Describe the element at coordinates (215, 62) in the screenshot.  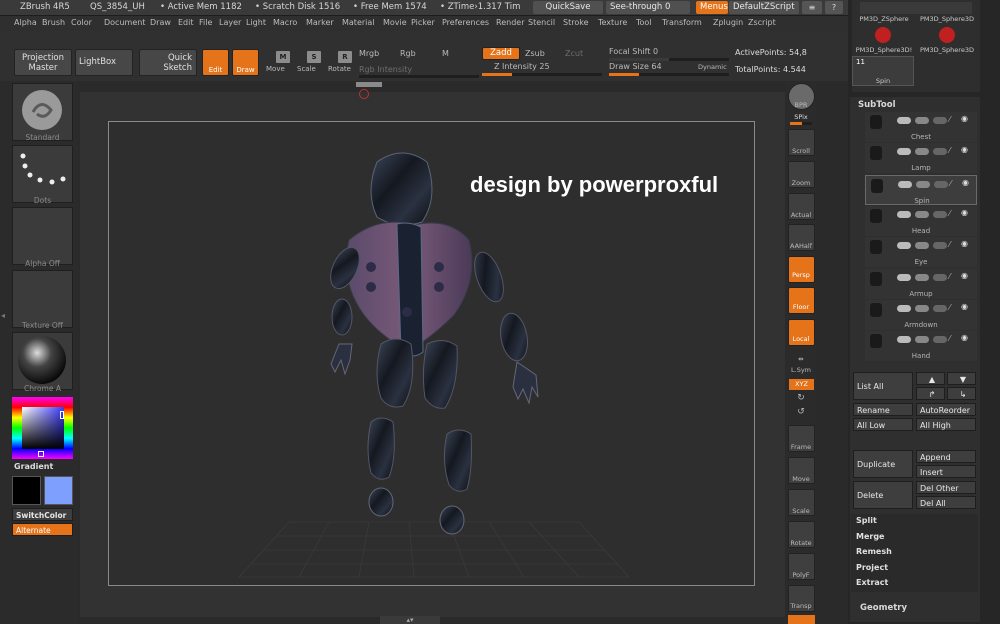
I see `edit-button: Edit` at that location.